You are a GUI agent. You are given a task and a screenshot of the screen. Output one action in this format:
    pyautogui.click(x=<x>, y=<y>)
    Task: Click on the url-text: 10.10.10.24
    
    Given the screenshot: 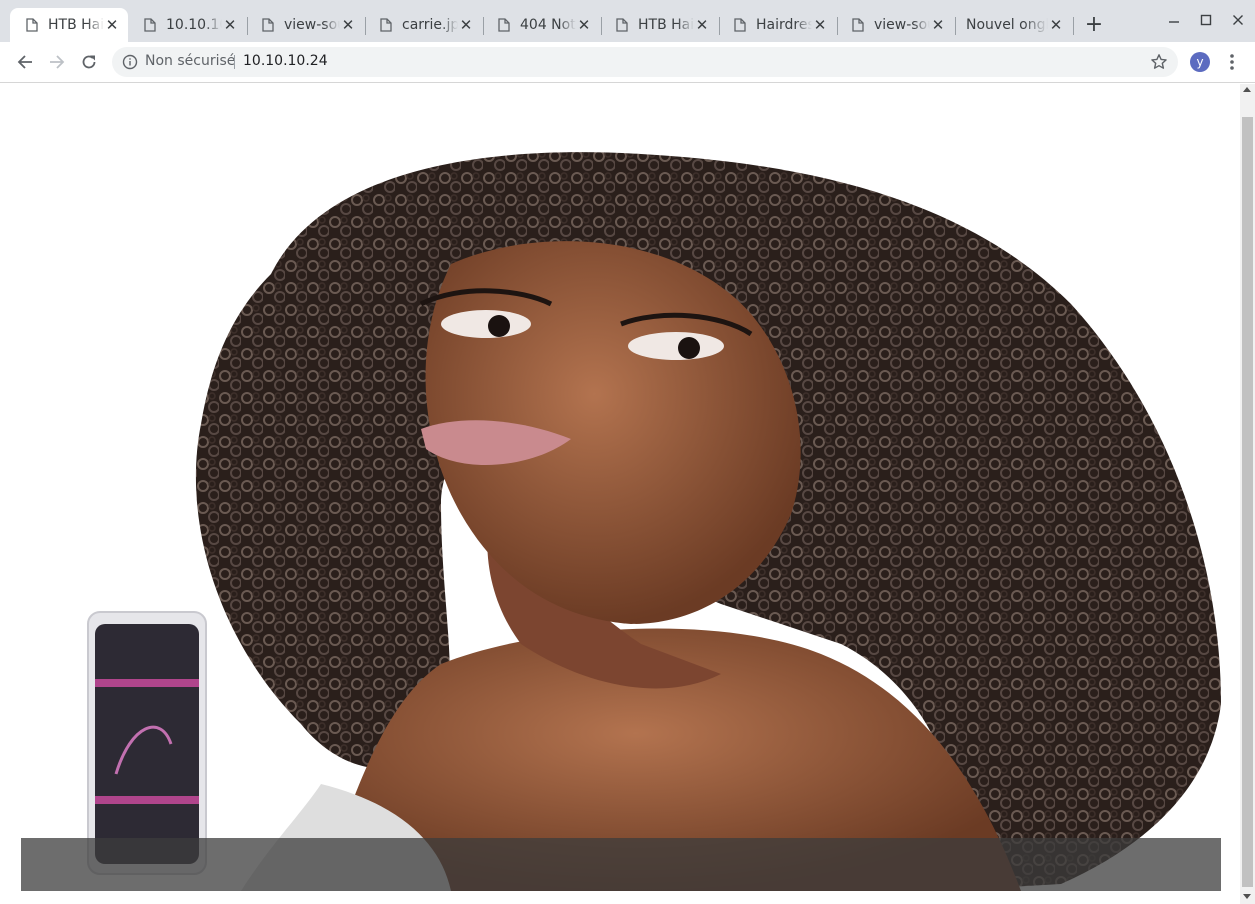 What is the action you would take?
    pyautogui.click(x=285, y=61)
    